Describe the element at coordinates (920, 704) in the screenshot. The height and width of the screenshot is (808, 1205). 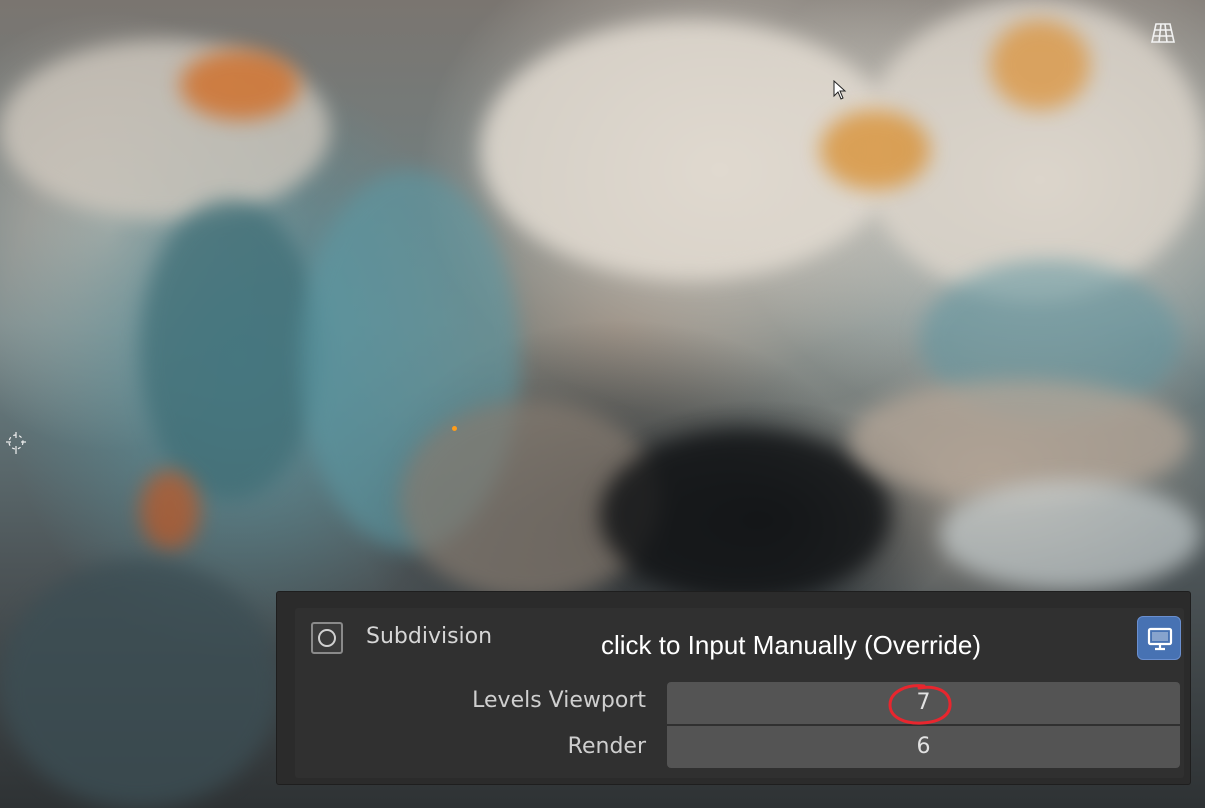
I see `highlight-circle-annotation` at that location.